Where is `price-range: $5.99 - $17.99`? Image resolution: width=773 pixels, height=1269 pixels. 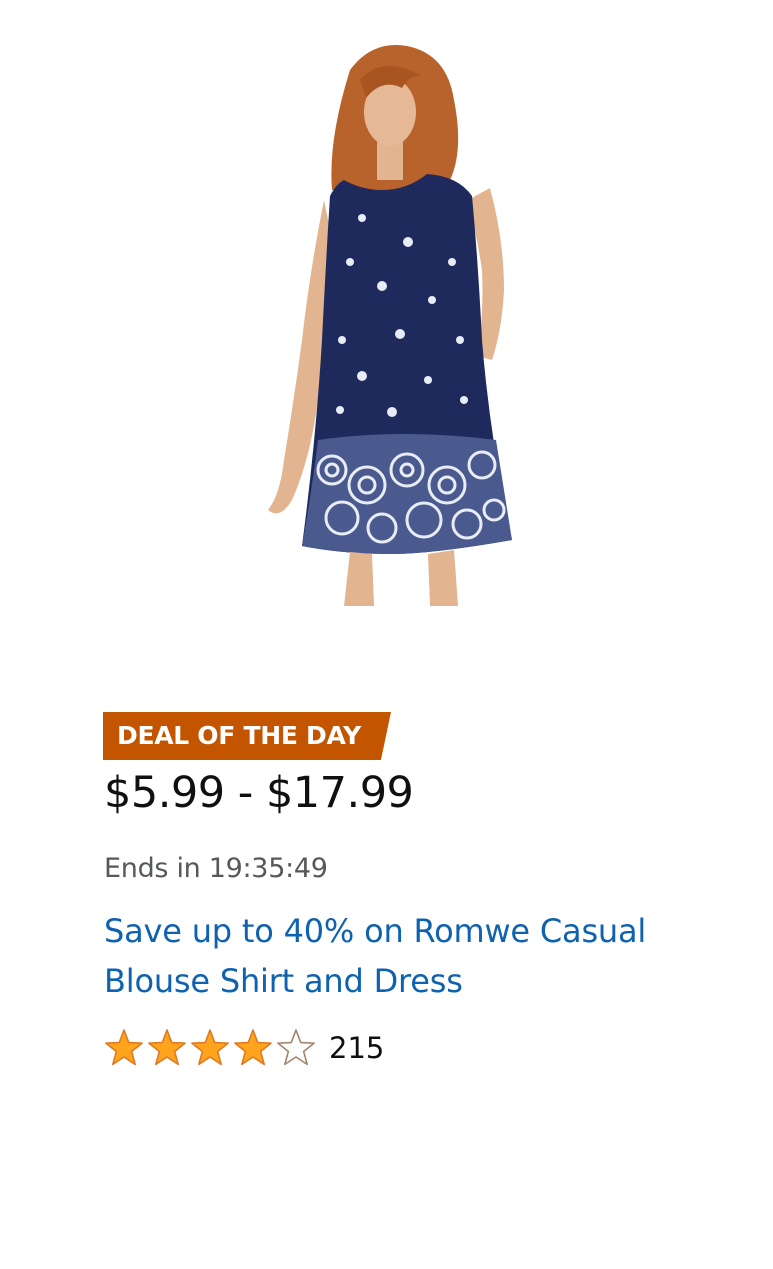
price-range: $5.99 - $17.99 is located at coordinates (259, 793).